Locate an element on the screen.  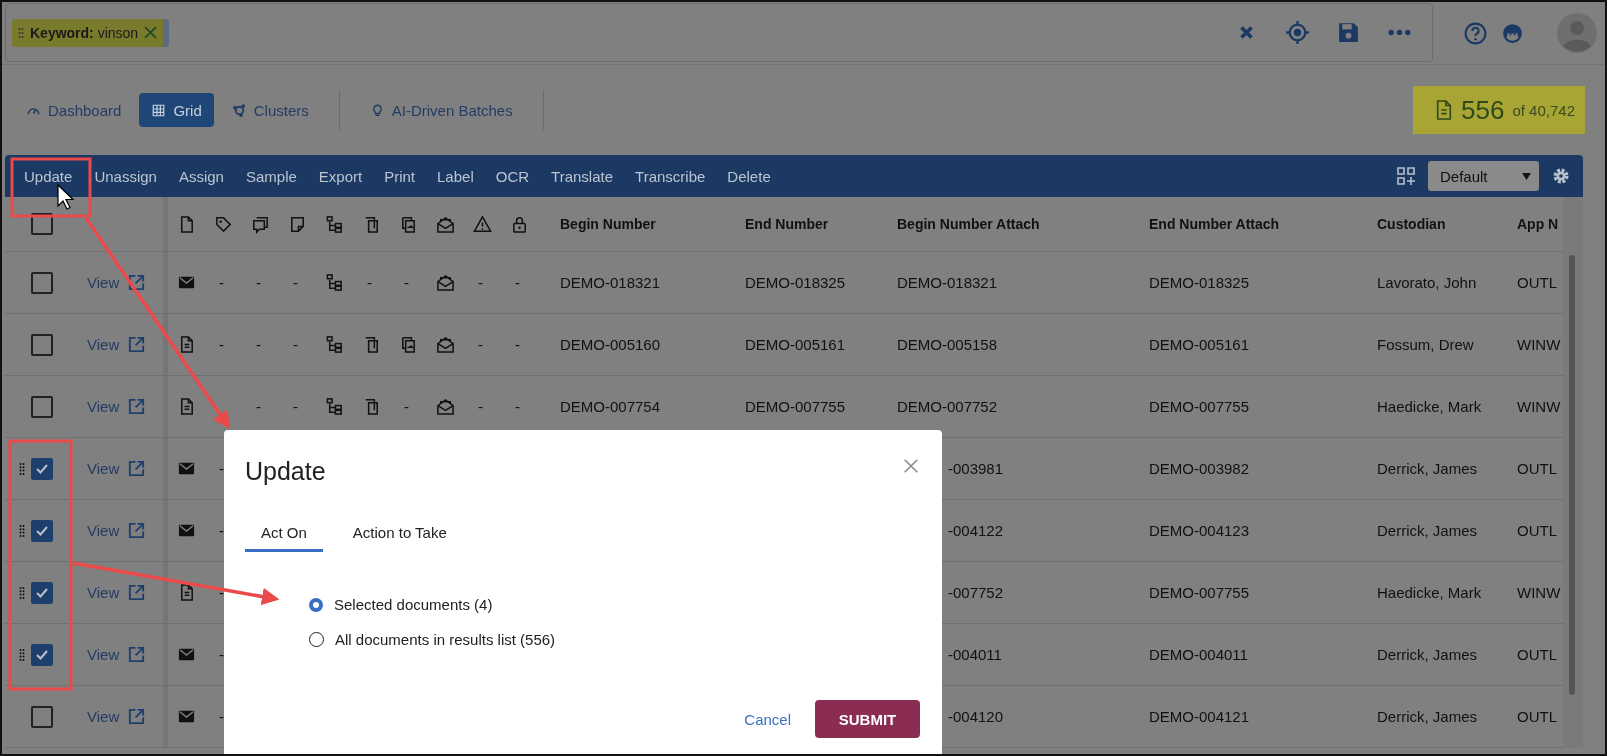
table-cell: DEMO-018321 is located at coordinates (947, 282).